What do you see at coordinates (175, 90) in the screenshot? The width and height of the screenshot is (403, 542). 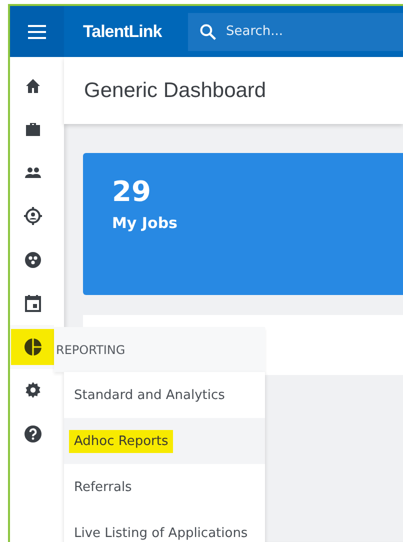 I see `page-title: Generic Dashboard` at bounding box center [175, 90].